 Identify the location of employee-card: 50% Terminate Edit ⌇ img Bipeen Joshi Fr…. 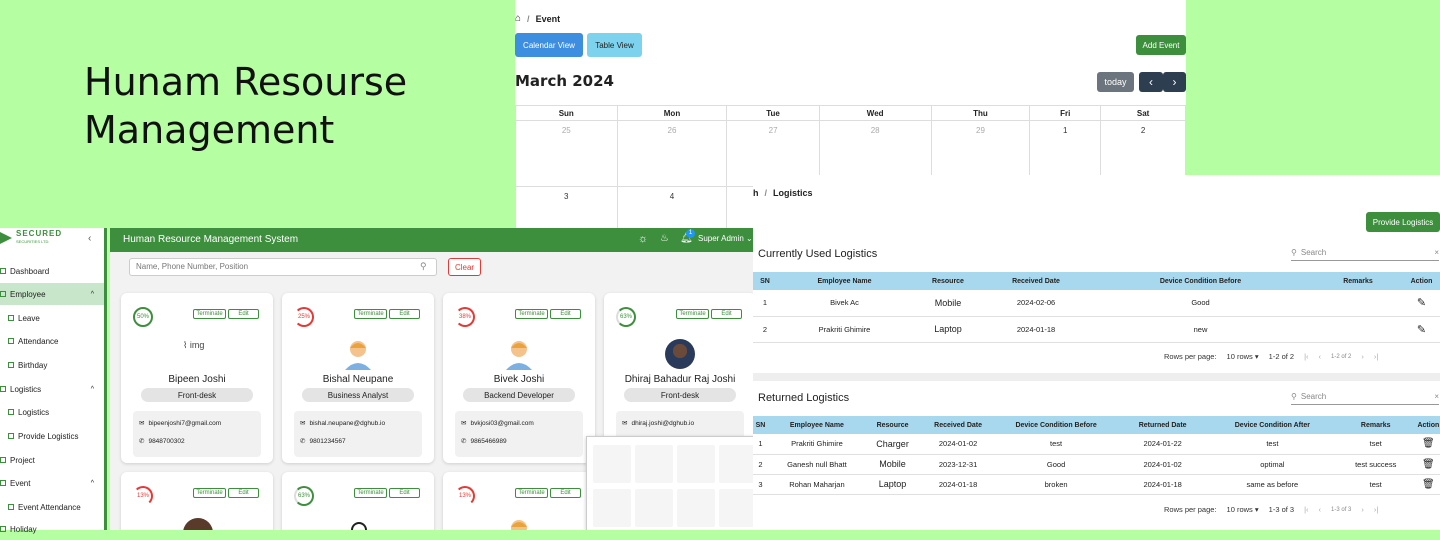
(197, 378).